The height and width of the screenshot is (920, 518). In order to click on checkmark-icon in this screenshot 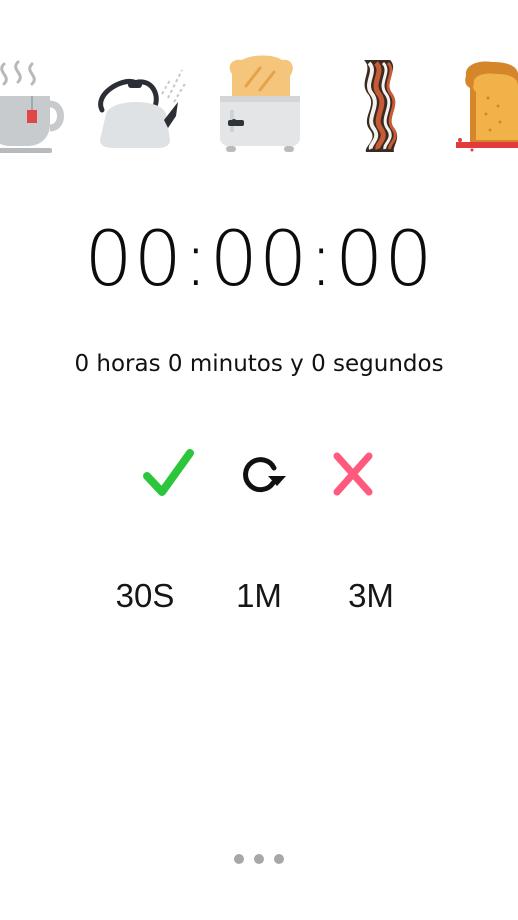, I will do `click(168, 472)`.